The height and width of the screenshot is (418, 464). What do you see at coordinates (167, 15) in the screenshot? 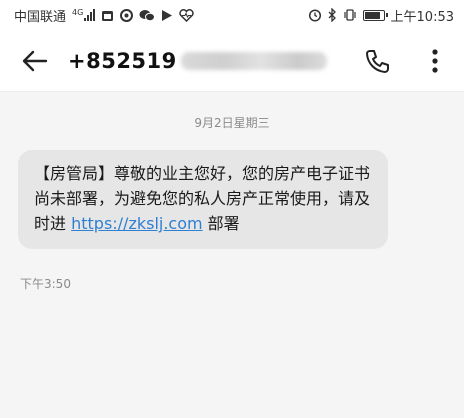
I see `play-icon` at bounding box center [167, 15].